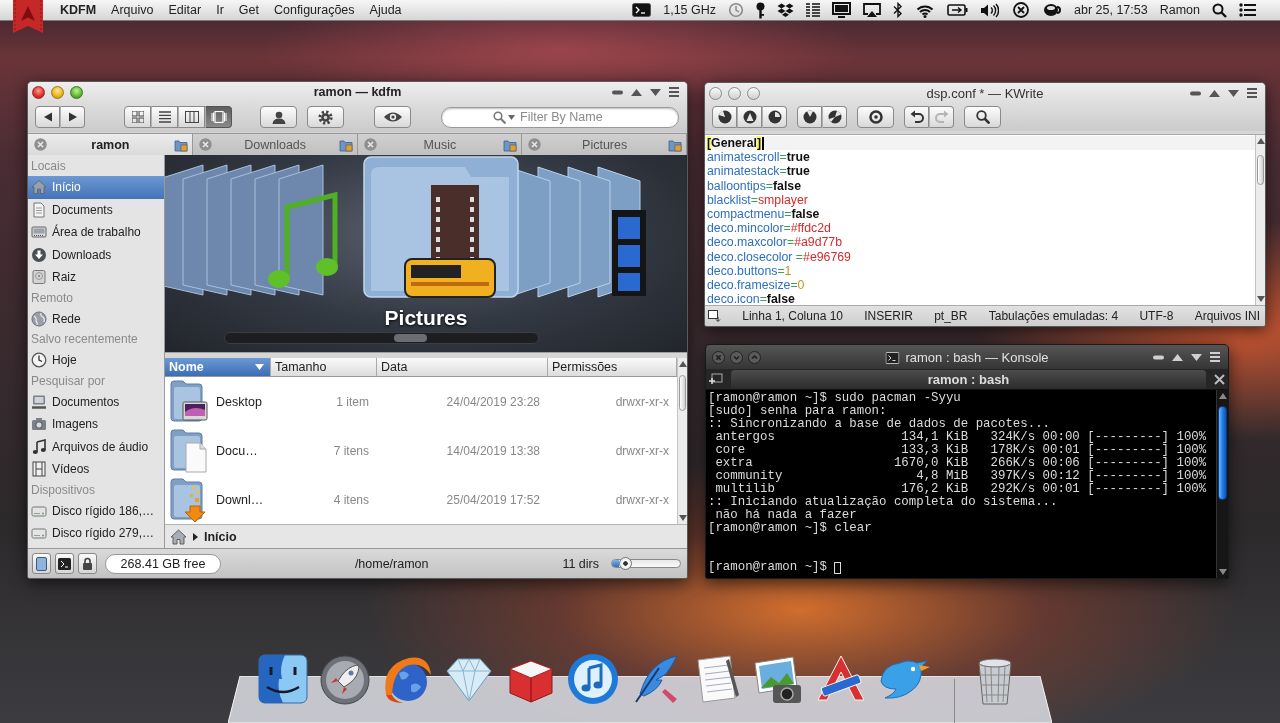  What do you see at coordinates (421, 499) in the screenshot?
I see `file-row: Downl… 4 itens 25/04/2019 17:52 drwxr-xr-x` at bounding box center [421, 499].